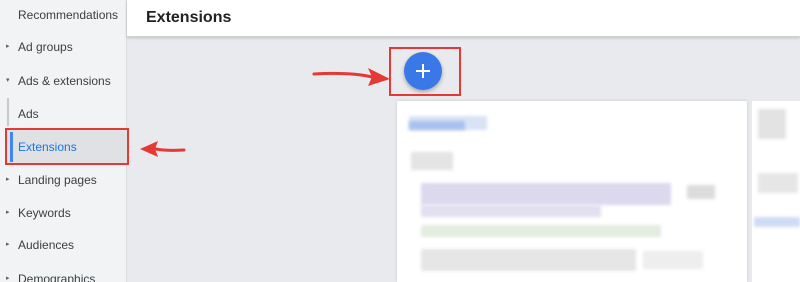 Image resolution: width=800 pixels, height=282 pixels. Describe the element at coordinates (57, 180) in the screenshot. I see `sidebar-item-label: Landing pages` at that location.